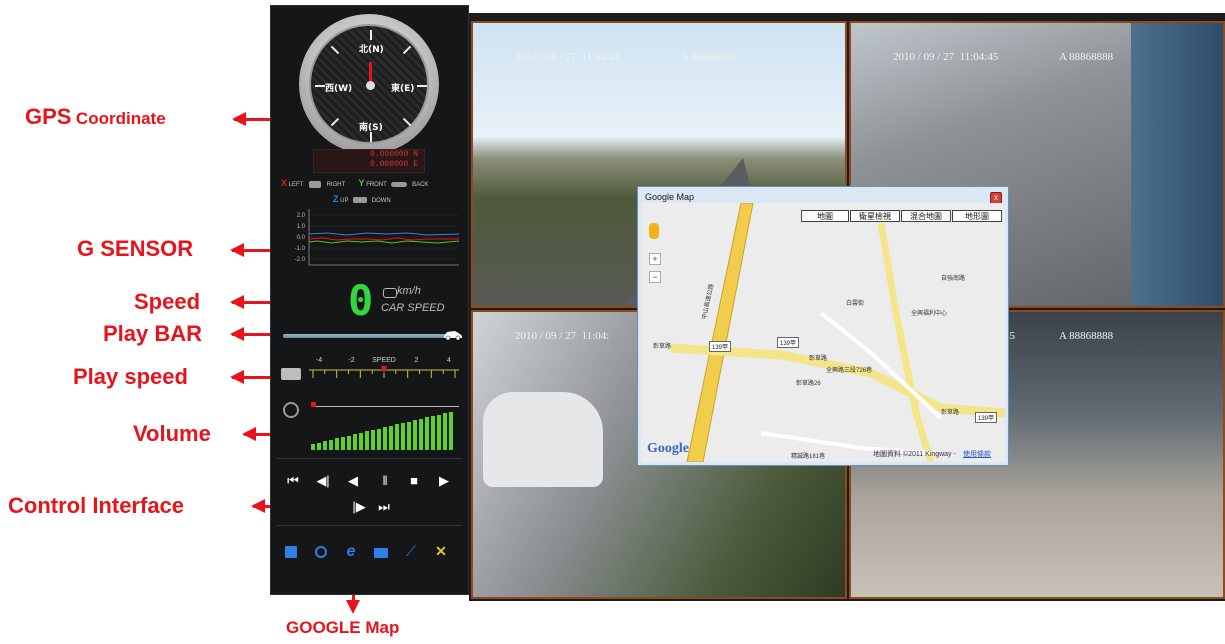 Image resolution: width=1225 pixels, height=644 pixels. What do you see at coordinates (384, 373) in the screenshot?
I see `play-speed-scale: -4 -2 SPEED 2 4` at bounding box center [384, 373].